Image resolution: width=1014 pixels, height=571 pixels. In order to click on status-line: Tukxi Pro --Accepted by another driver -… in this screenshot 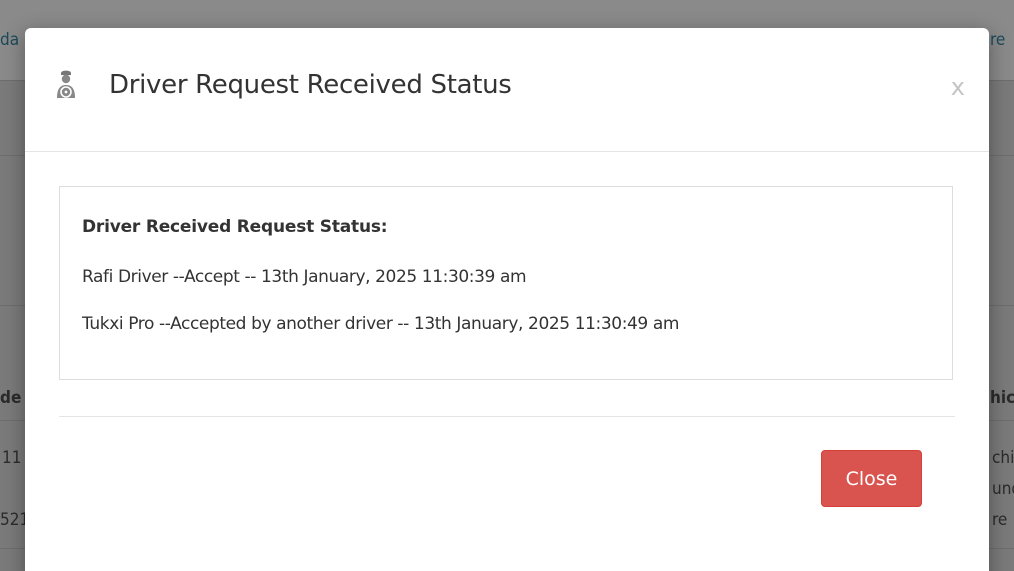, I will do `click(381, 324)`.